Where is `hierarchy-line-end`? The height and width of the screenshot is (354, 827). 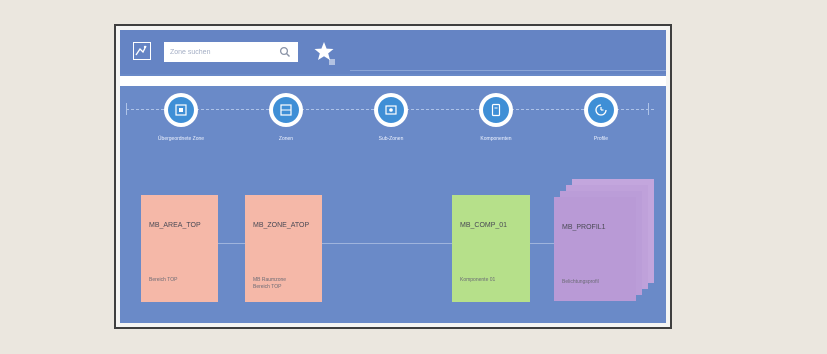
hierarchy-line-end is located at coordinates (648, 109).